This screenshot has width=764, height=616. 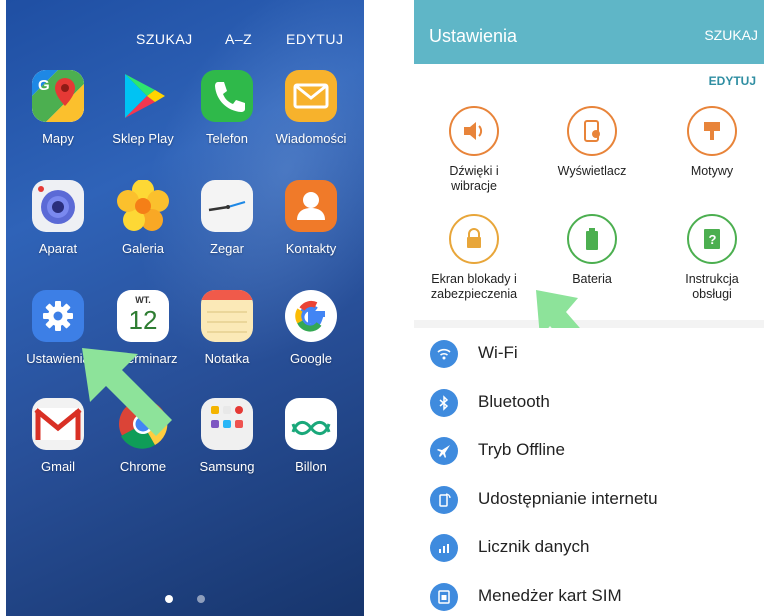 I want to click on lock-icon, so click(x=474, y=239).